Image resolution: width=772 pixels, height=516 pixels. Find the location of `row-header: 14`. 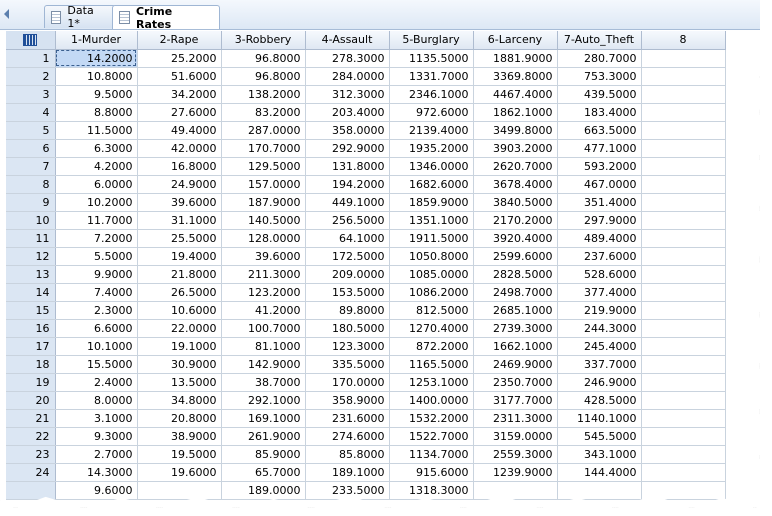

row-header: 14 is located at coordinates (31, 292).